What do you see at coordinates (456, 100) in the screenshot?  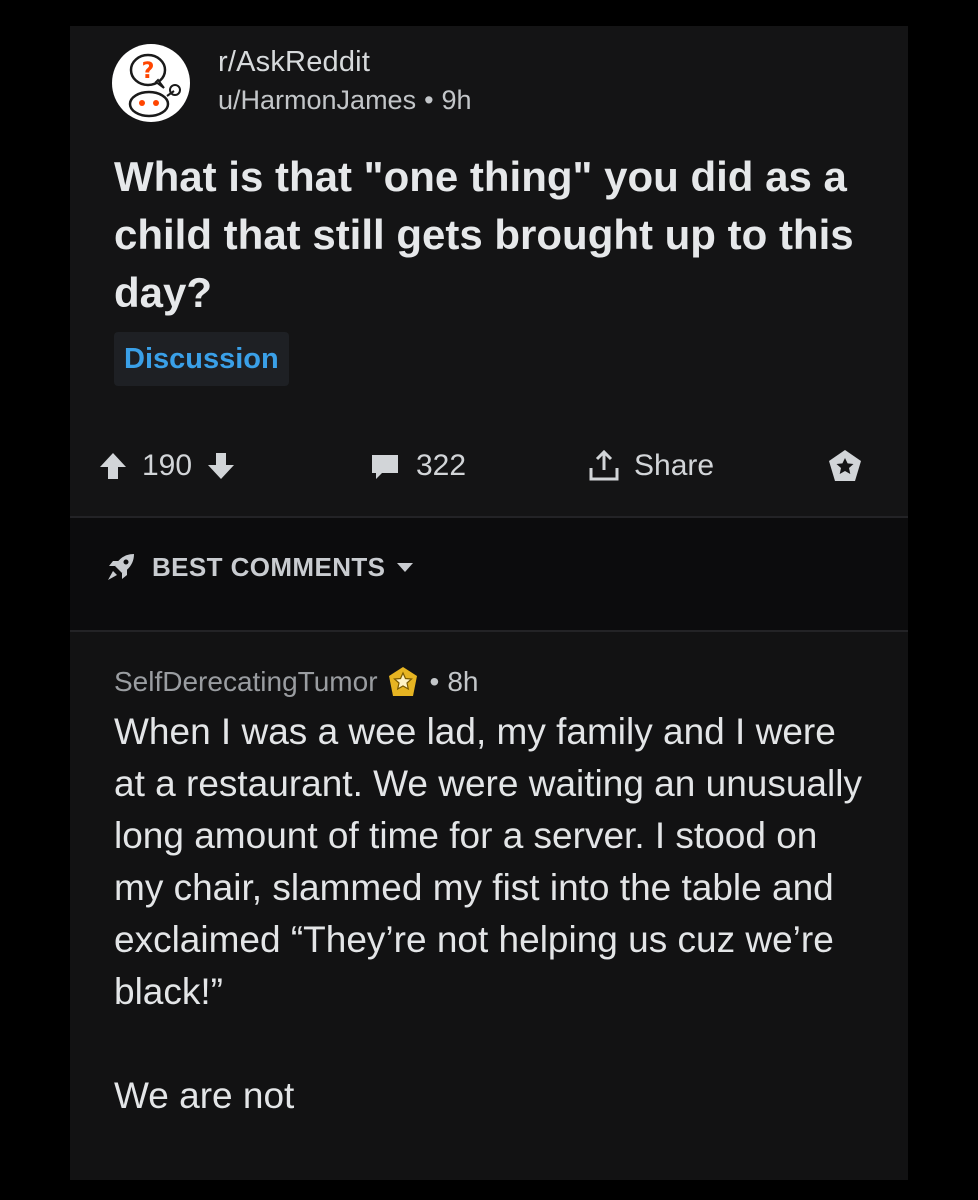 I see `post-age: 9h` at bounding box center [456, 100].